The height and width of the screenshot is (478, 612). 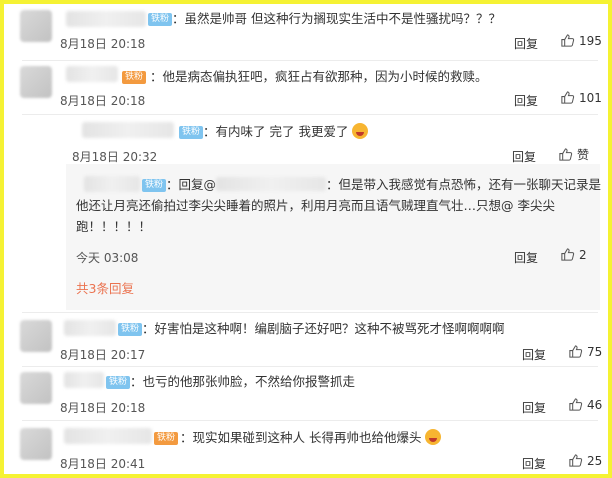 I want to click on comment-time: 8月18日 20:17, so click(x=103, y=355).